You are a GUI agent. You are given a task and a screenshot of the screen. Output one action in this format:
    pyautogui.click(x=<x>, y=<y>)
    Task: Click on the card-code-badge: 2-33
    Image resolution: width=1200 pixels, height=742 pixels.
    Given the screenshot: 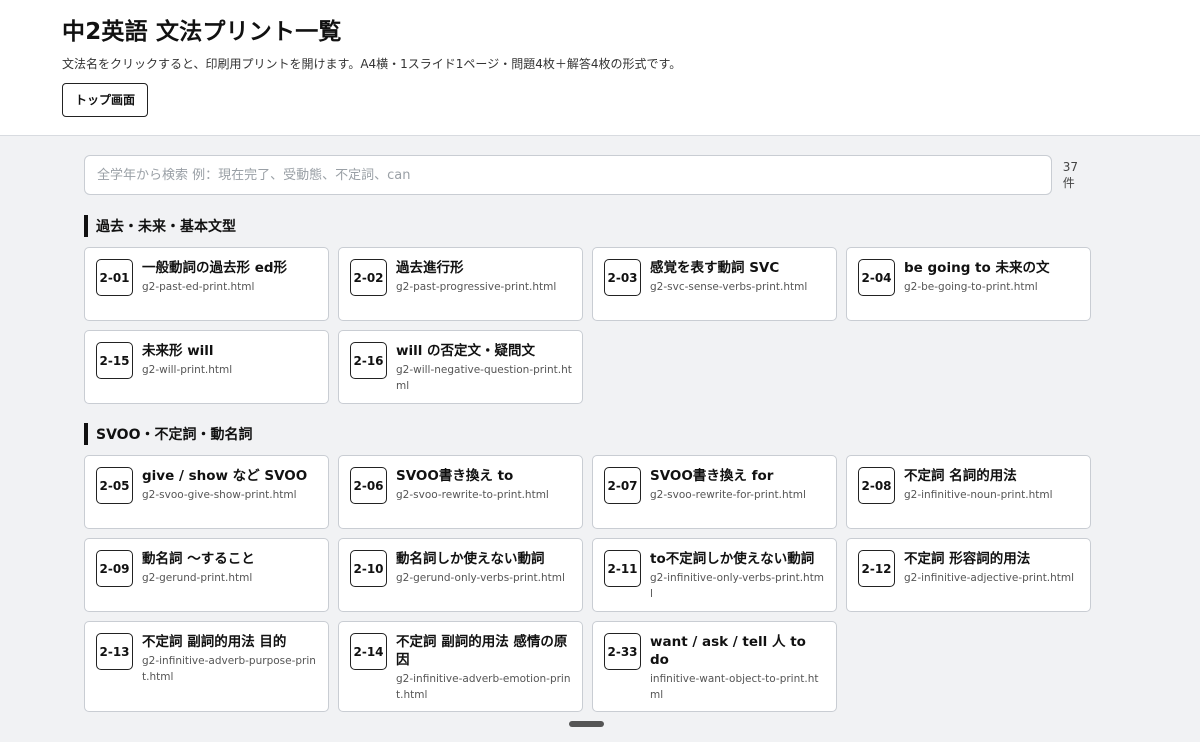 What is the action you would take?
    pyautogui.click(x=622, y=651)
    